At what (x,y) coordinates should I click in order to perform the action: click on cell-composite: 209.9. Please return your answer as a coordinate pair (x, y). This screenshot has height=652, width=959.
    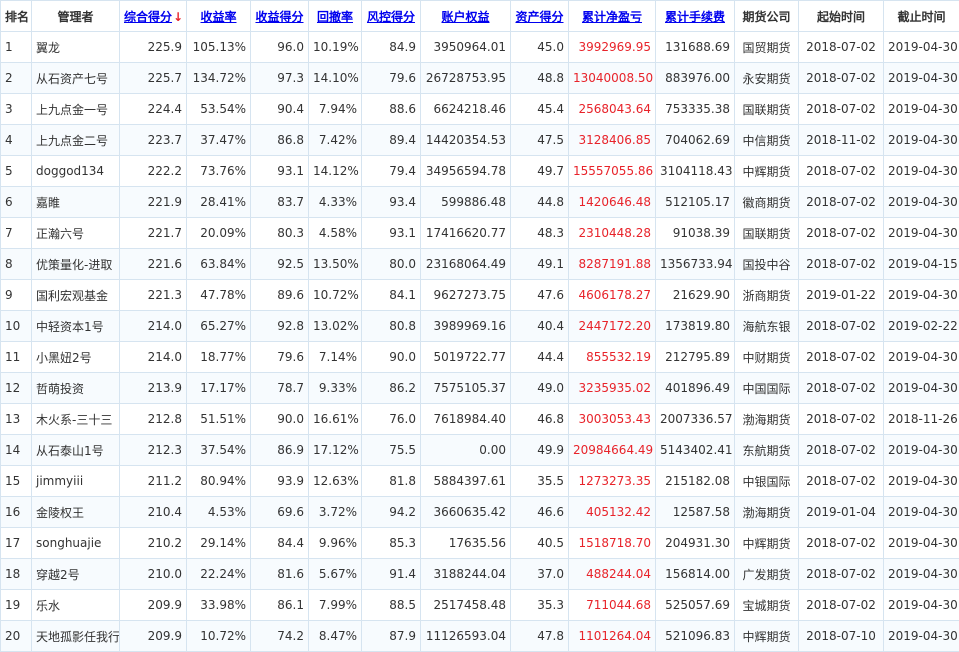
    Looking at the image, I should click on (153, 636).